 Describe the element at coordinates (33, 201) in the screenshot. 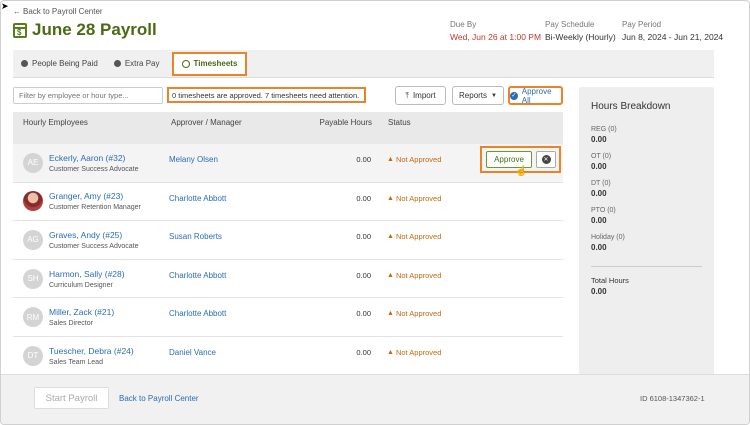

I see `avatar` at that location.